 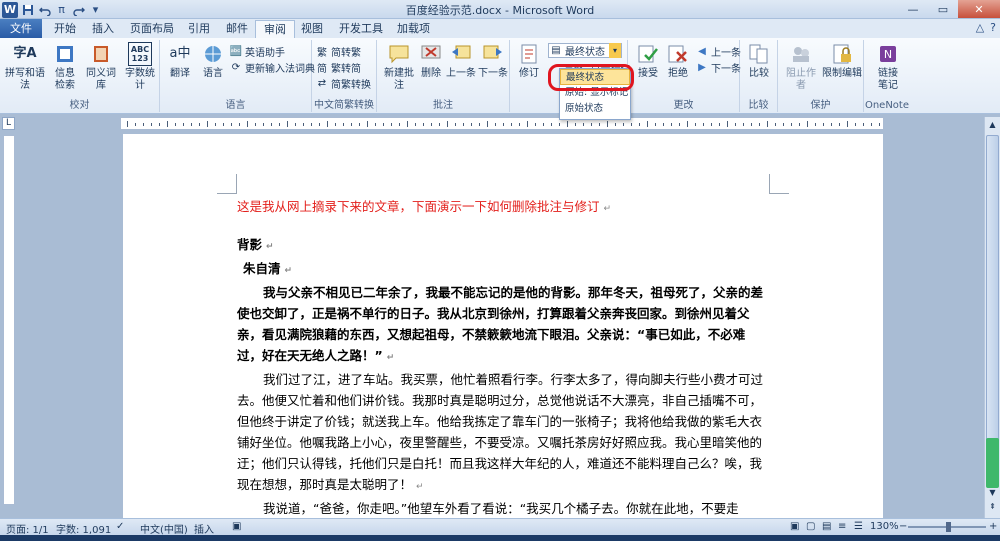 I want to click on display-review-icon: ▤, so click(x=556, y=50).